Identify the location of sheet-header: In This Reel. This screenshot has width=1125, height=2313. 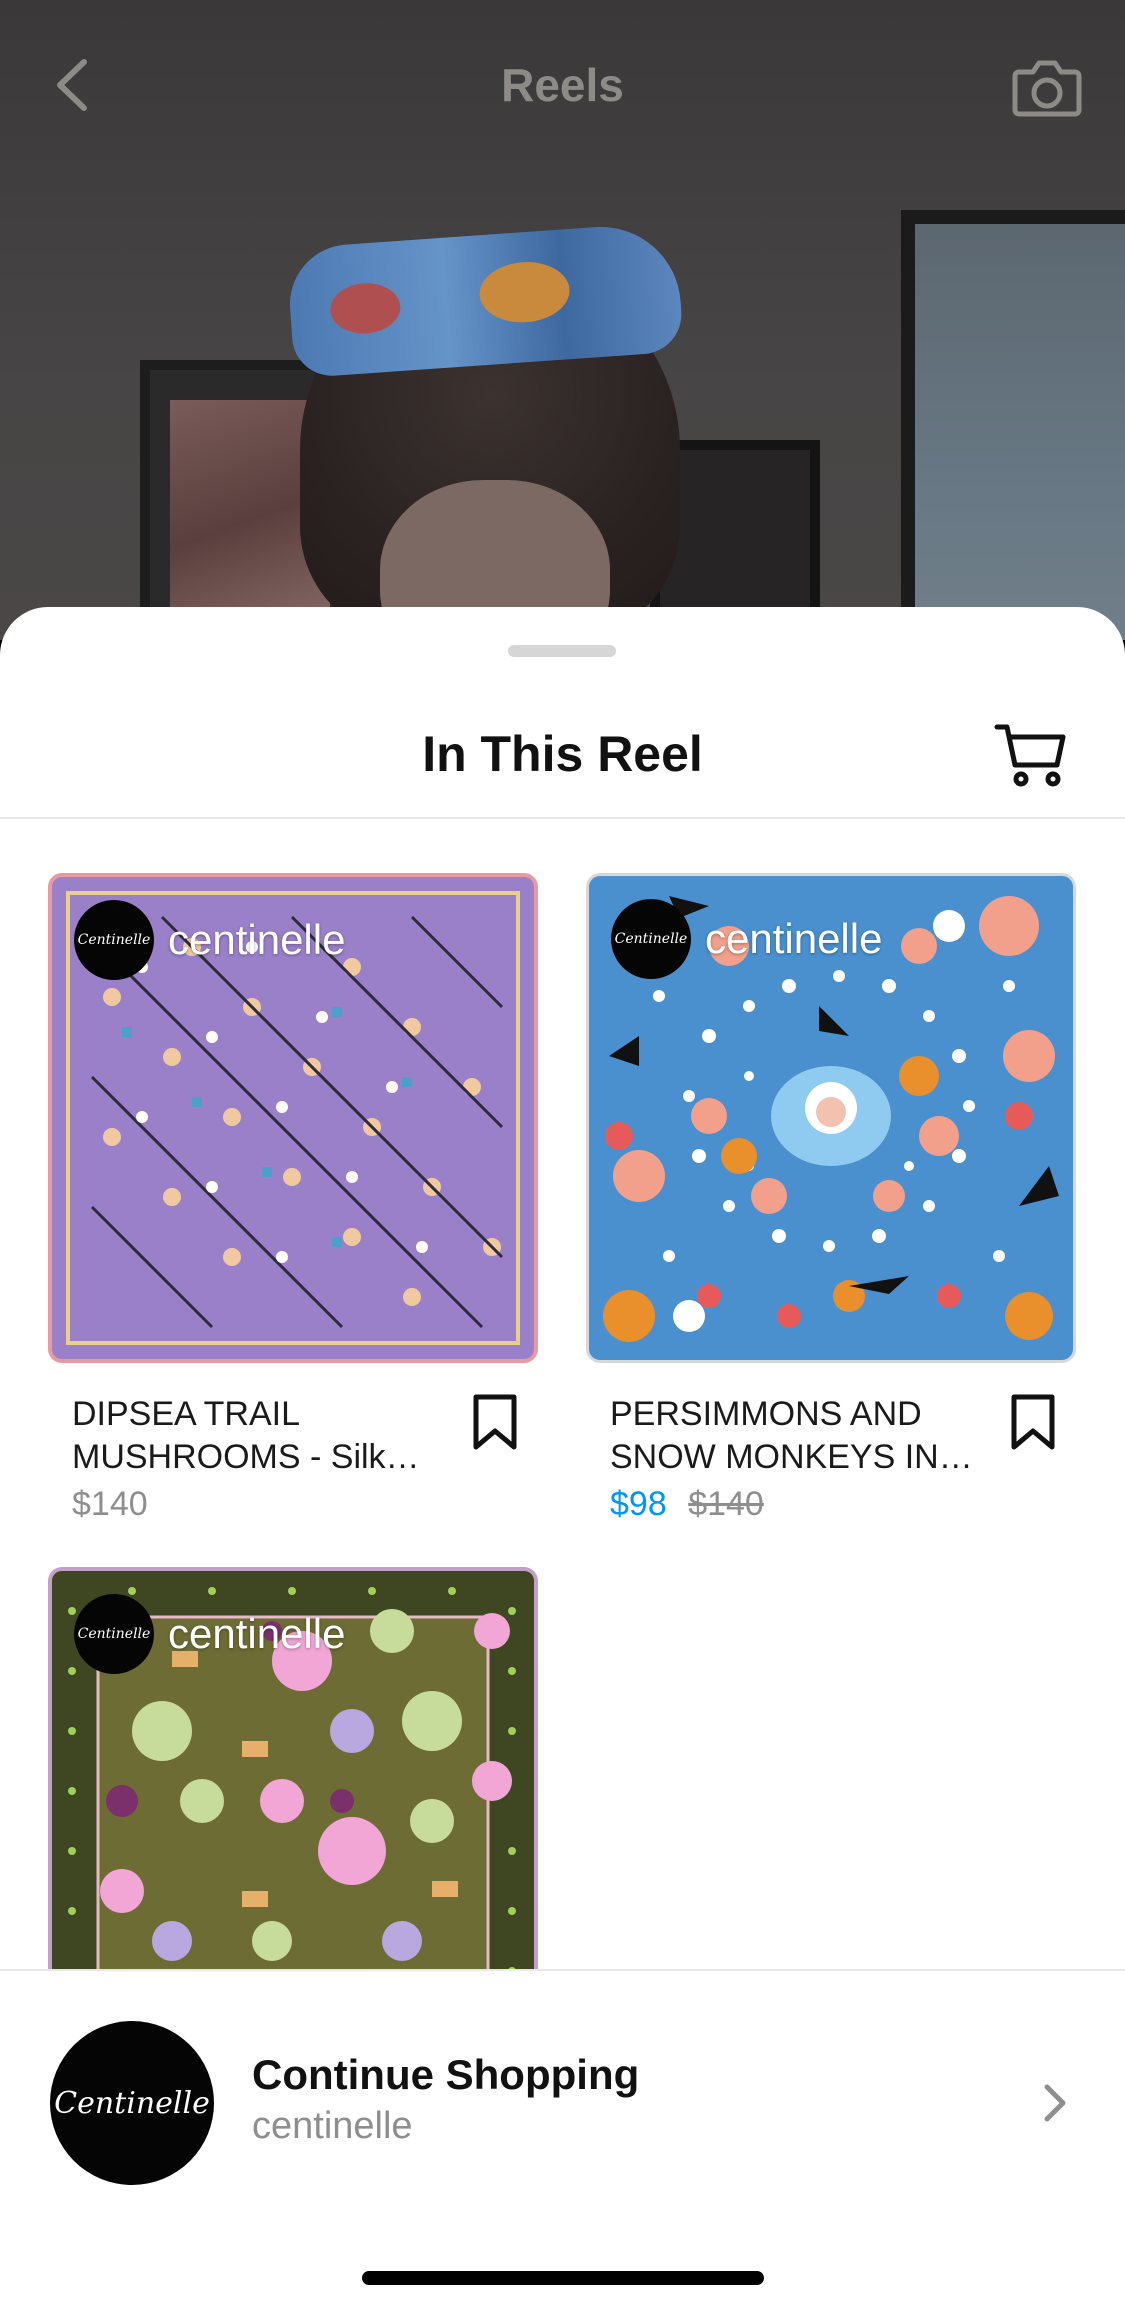
(562, 748).